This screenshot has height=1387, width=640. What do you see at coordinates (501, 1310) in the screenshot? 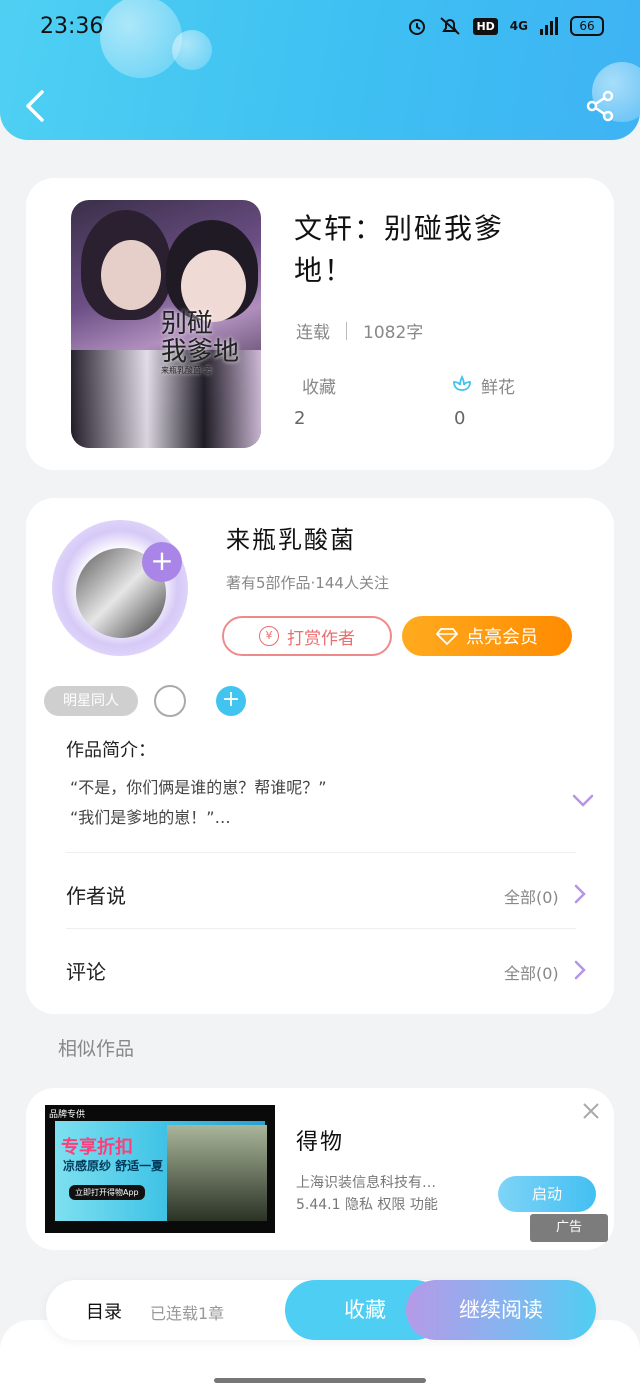
I see `continue-reading-button: 继续阅读` at bounding box center [501, 1310].